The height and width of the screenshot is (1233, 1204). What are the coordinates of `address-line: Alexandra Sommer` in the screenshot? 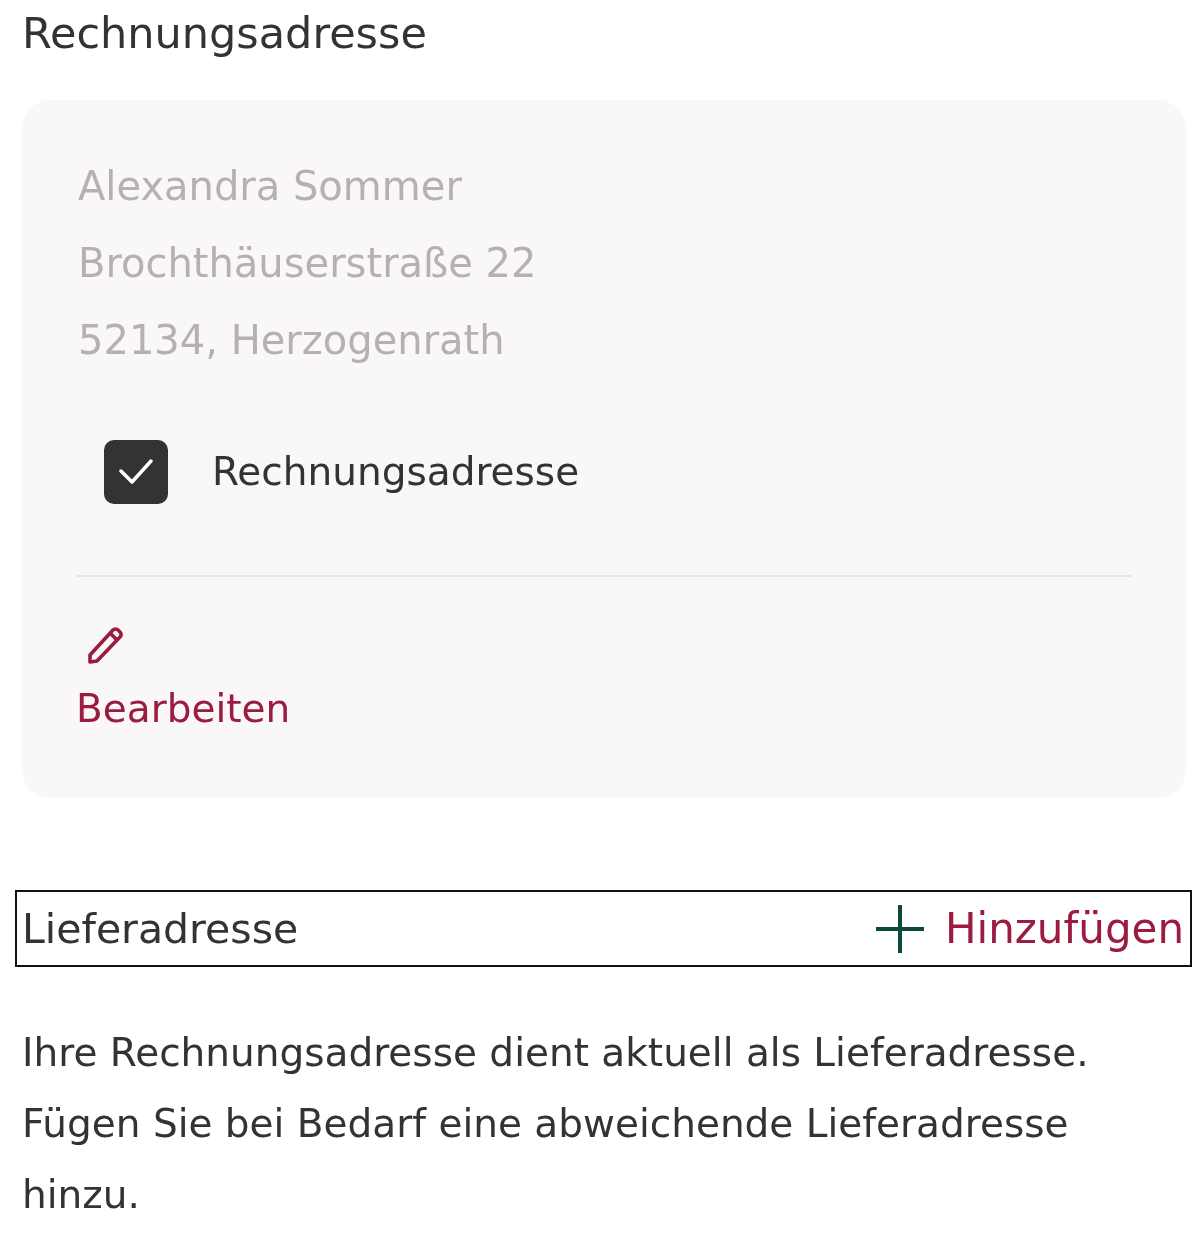 It's located at (270, 186).